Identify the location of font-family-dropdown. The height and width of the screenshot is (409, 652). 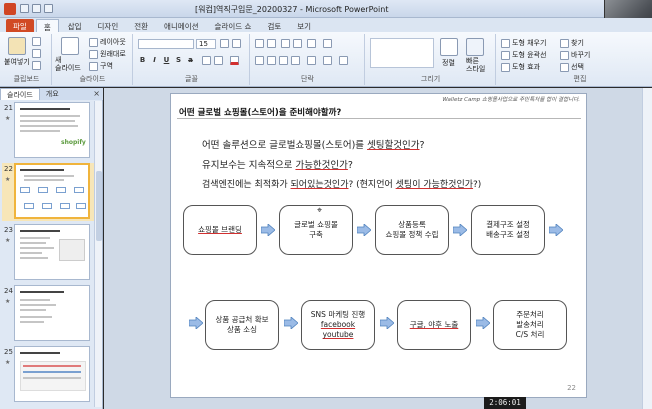
(166, 44).